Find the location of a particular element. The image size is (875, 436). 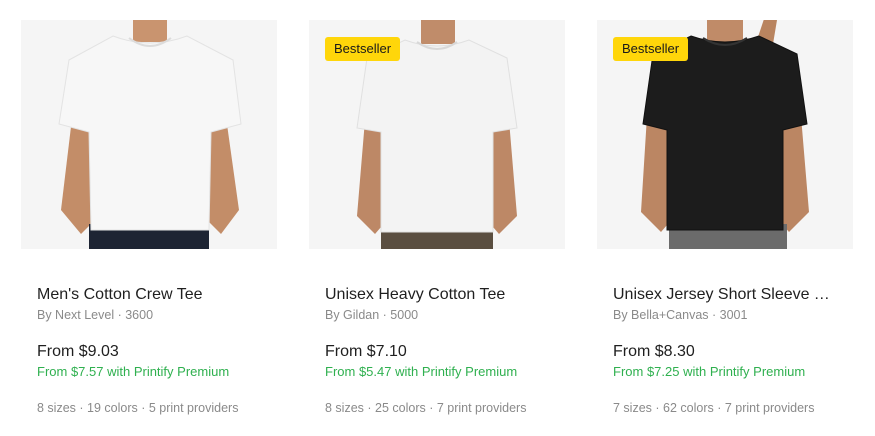

product-title: Unisex Heavy Cotton Tee is located at coordinates (437, 295).